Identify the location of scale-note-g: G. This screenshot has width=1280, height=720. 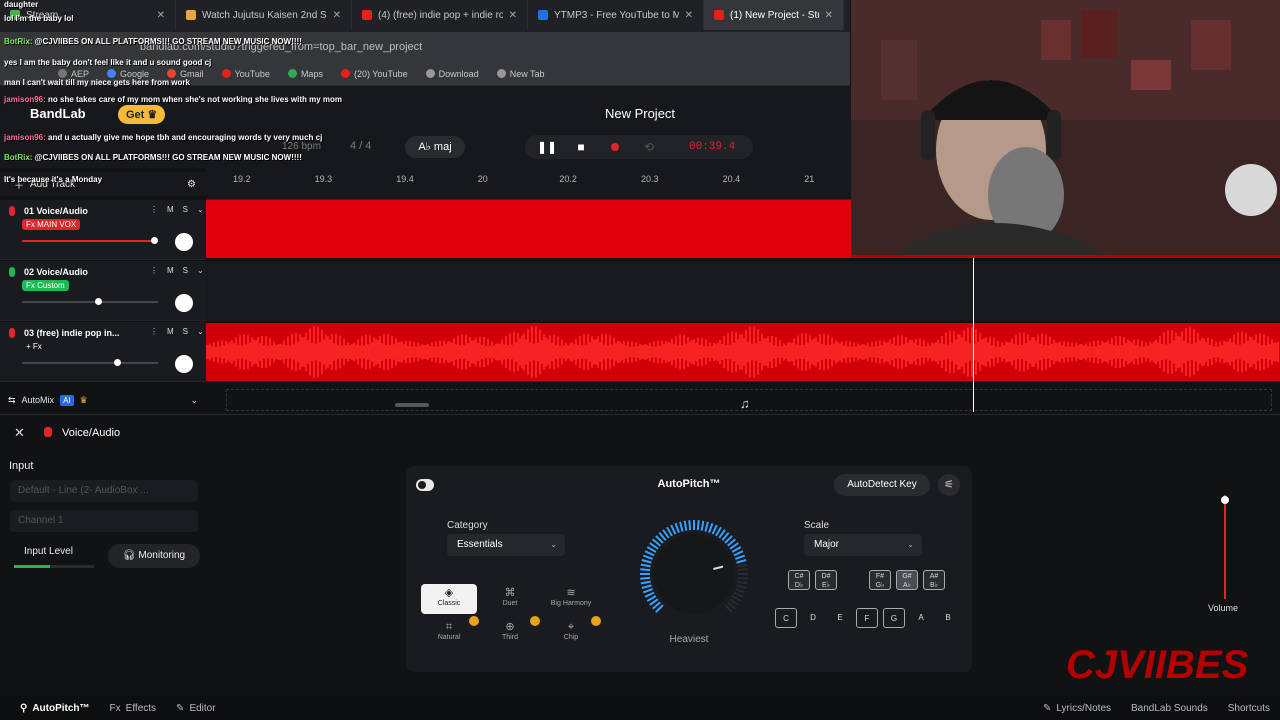
(894, 618).